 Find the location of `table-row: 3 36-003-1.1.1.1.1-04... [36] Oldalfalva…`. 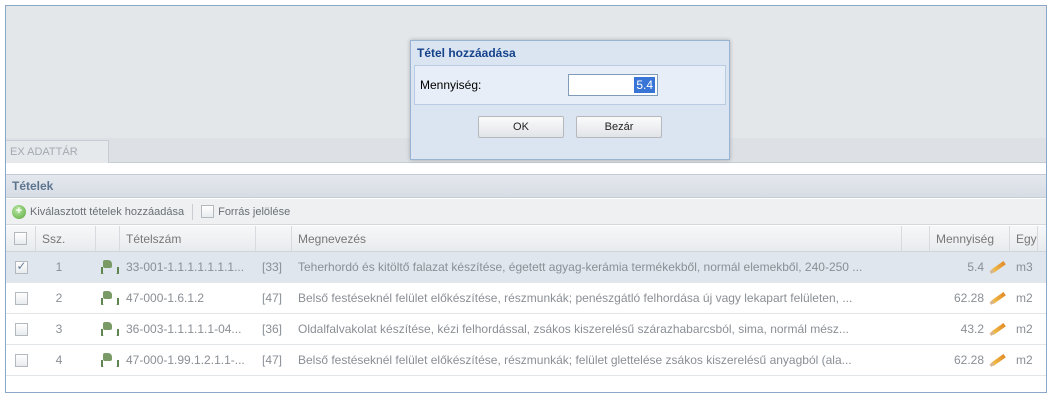

table-row: 3 36-003-1.1.1.1.1-04... [36] Oldalfalva… is located at coordinates (526, 329).